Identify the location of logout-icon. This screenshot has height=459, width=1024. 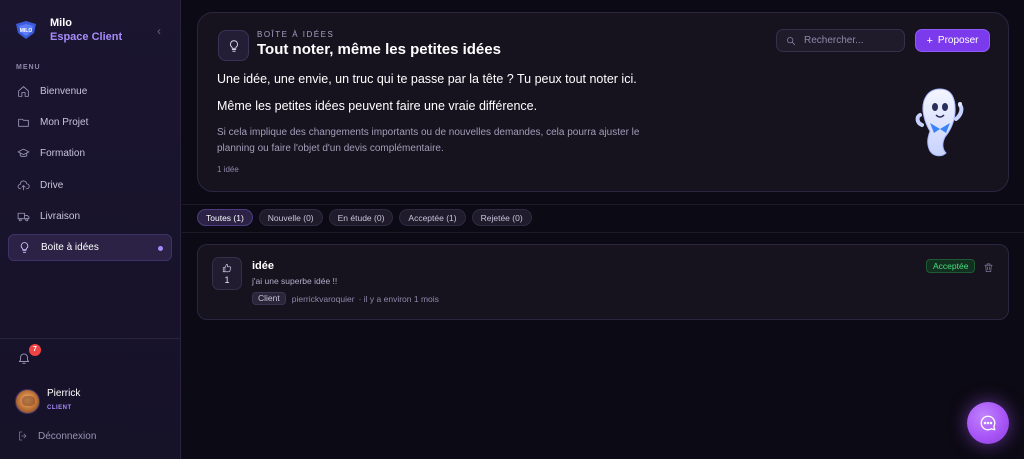
(23, 436).